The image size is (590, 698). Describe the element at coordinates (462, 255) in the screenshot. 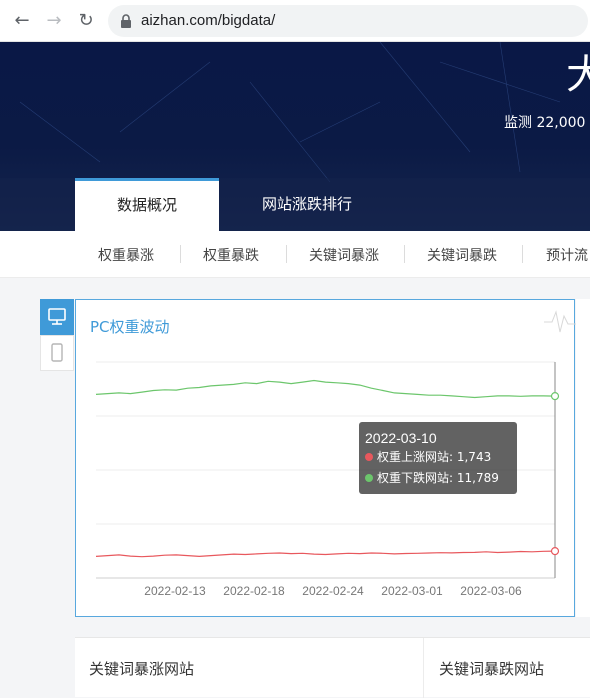

I see `subnav-keyword-down: 关键词暴跌` at that location.